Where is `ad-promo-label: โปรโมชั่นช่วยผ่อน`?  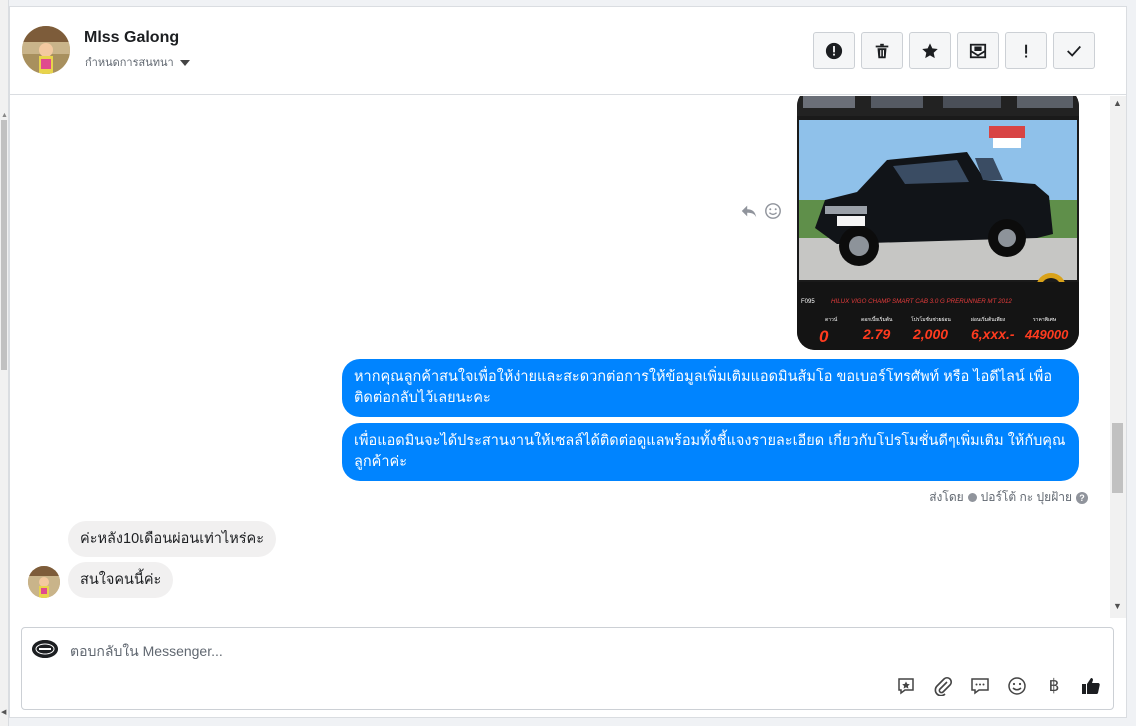 ad-promo-label: โปรโมชั่นช่วยผ่อน is located at coordinates (931, 319).